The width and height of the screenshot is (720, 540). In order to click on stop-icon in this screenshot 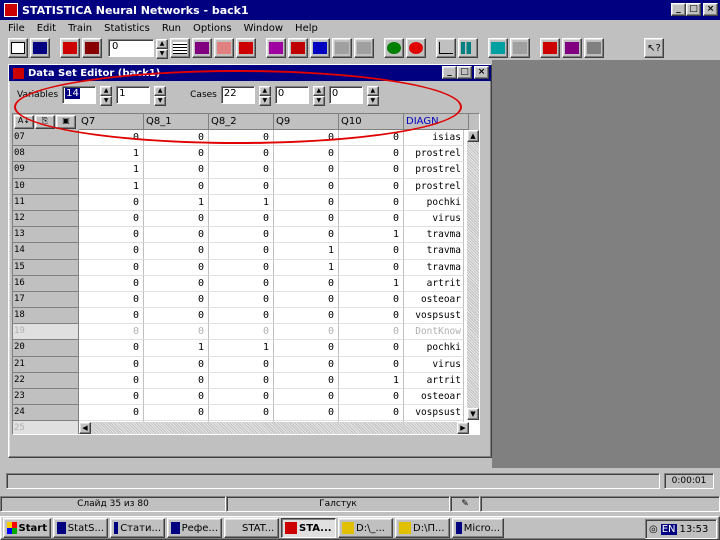, I will do `click(416, 48)`.